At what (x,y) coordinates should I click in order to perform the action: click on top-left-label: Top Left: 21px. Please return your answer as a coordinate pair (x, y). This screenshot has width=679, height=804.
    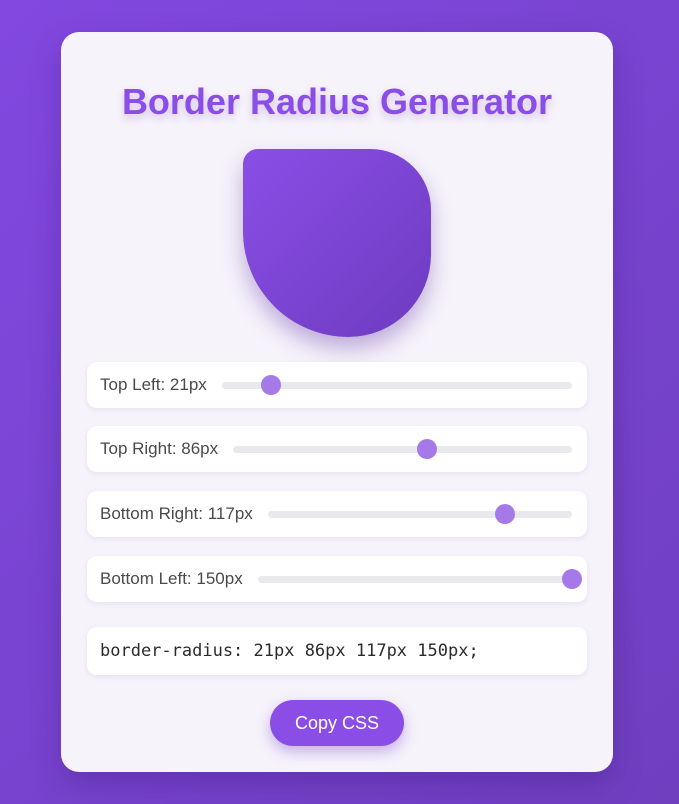
    Looking at the image, I should click on (153, 384).